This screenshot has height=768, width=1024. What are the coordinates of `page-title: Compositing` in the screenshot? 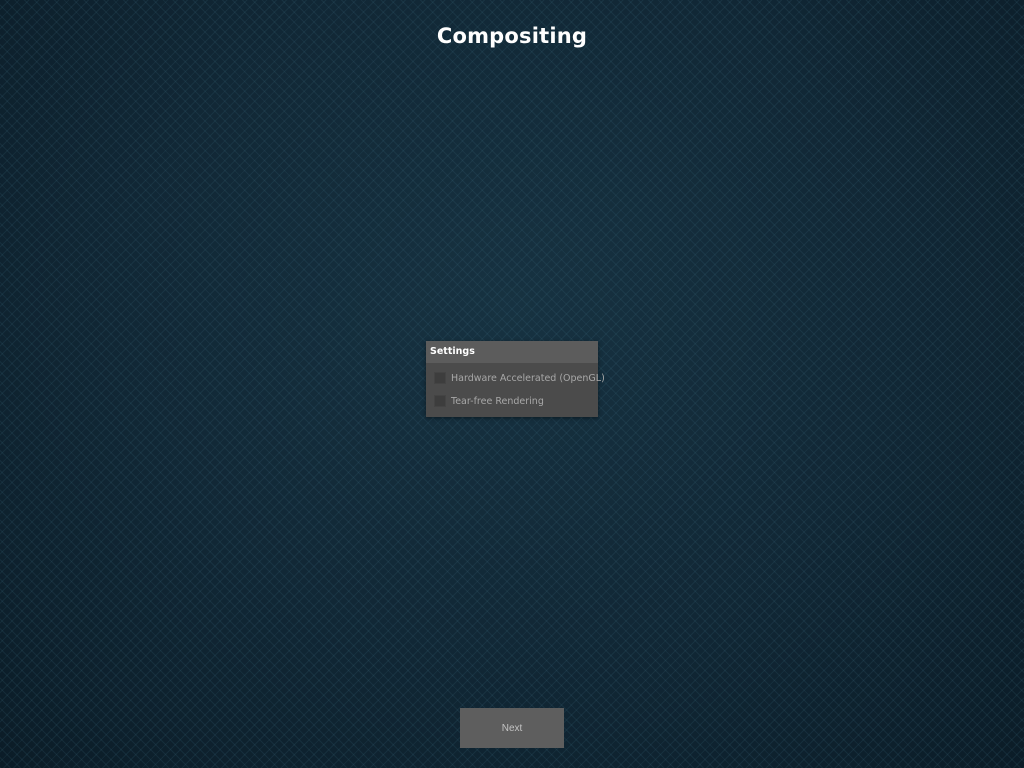 It's located at (512, 36).